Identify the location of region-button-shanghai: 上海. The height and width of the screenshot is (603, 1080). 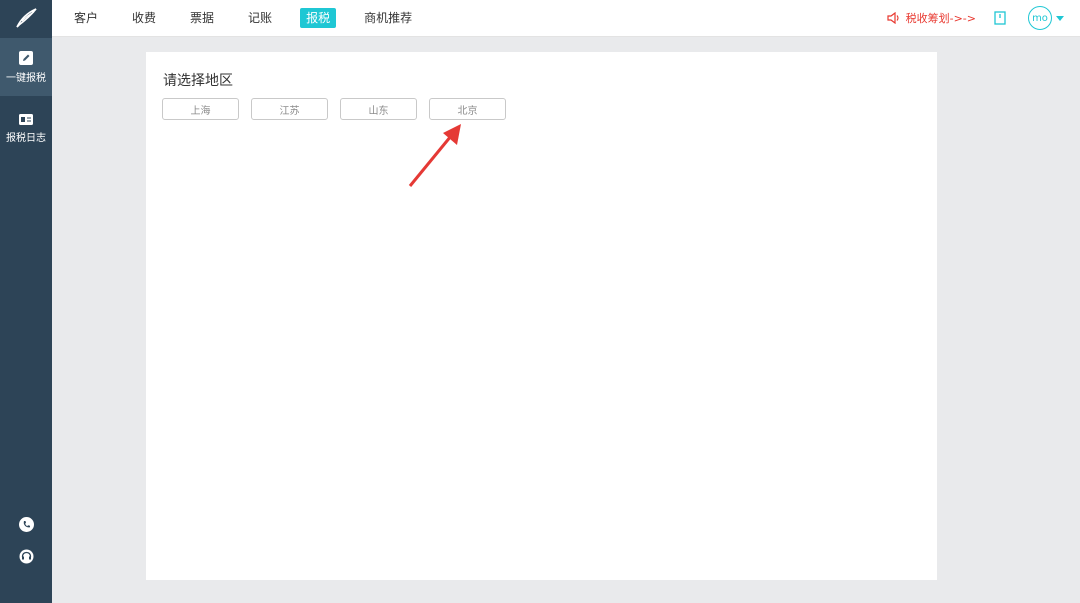
(200, 109).